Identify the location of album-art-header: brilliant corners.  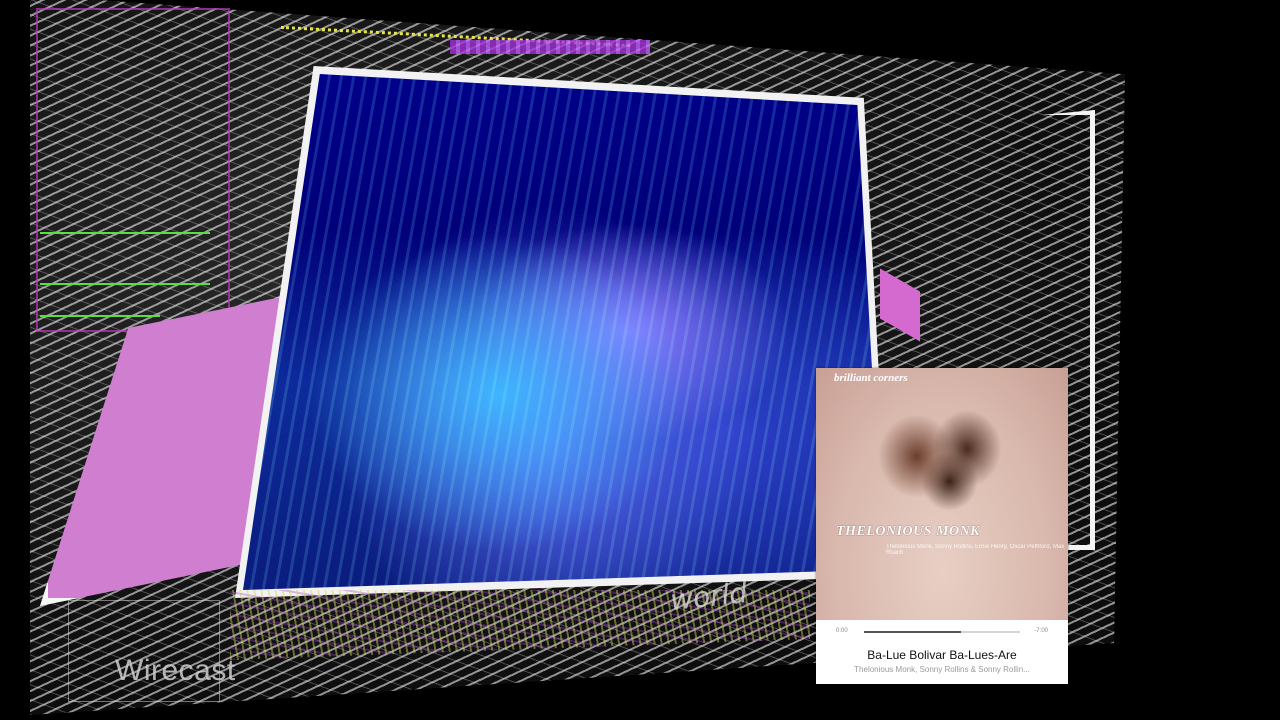
(871, 378).